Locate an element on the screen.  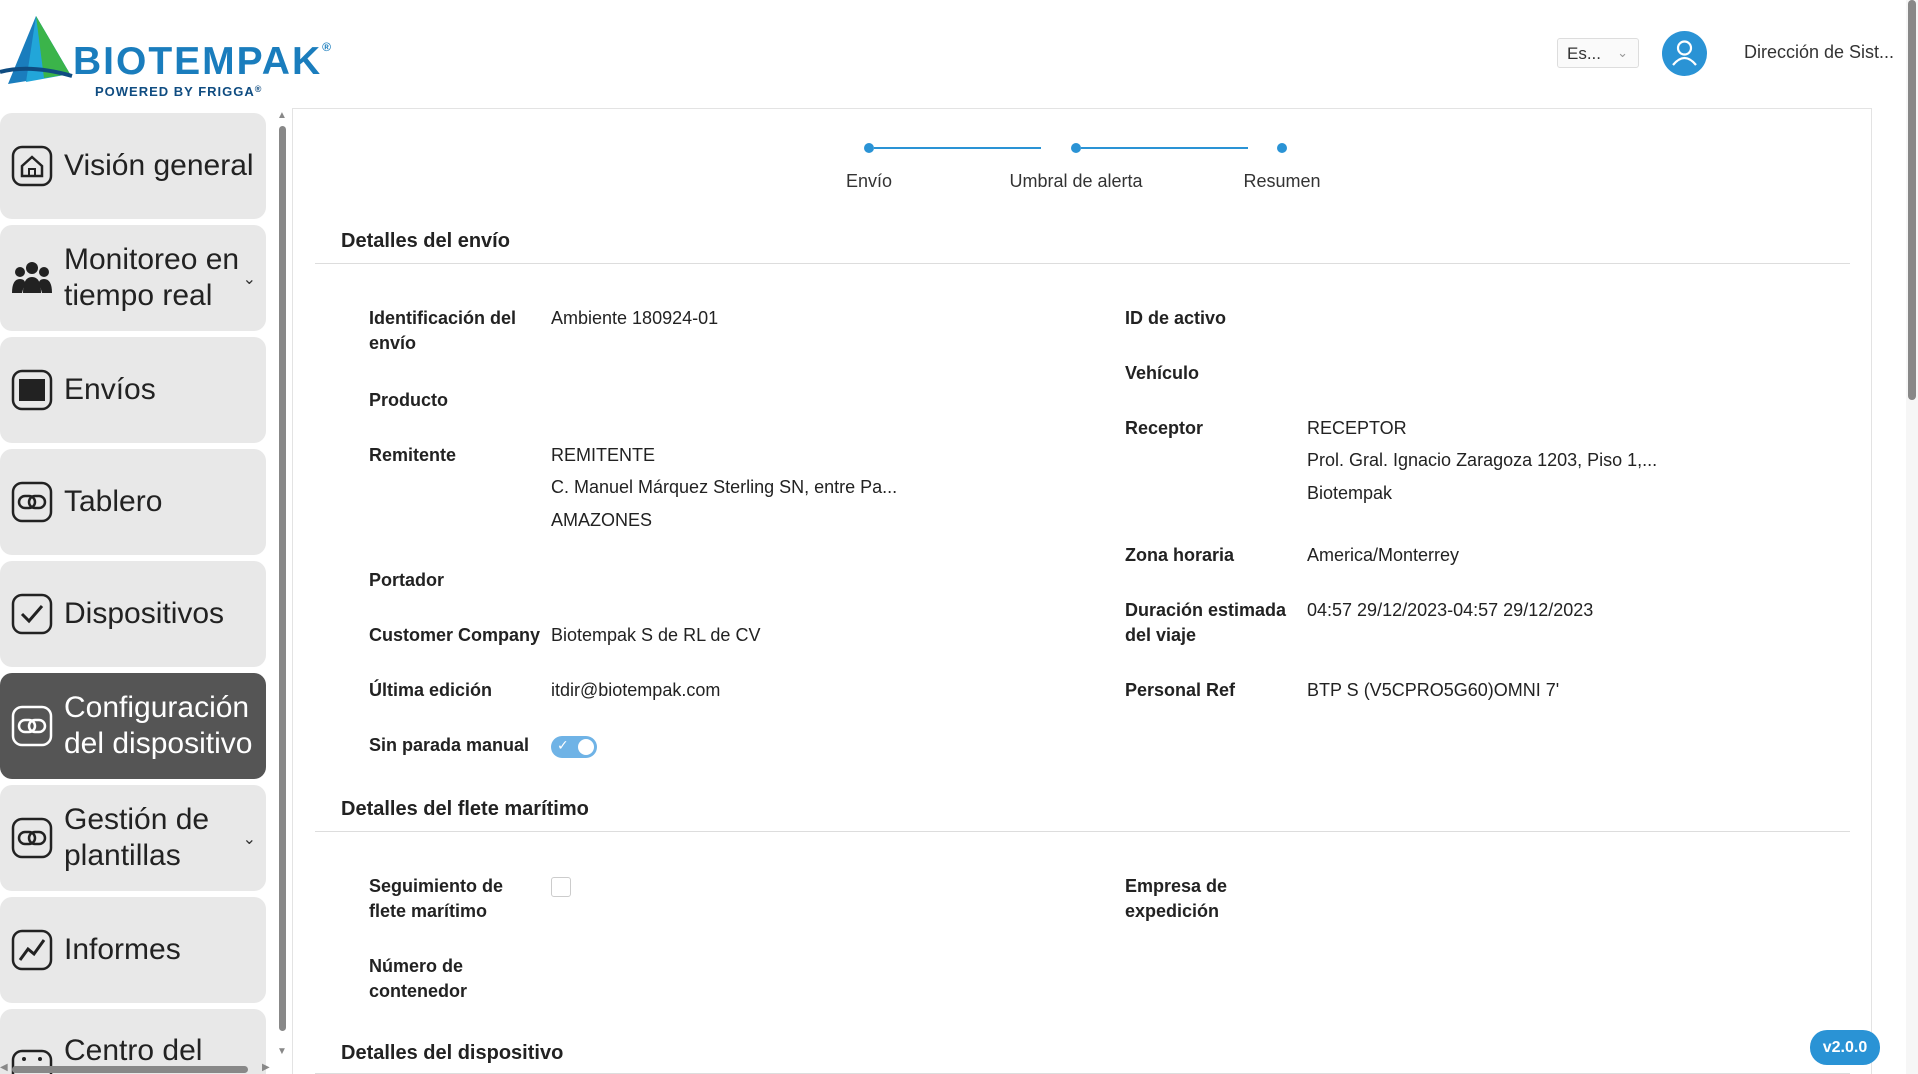
sidebar-item-label: Monitoreo en tiempo real is located at coordinates (152, 277).